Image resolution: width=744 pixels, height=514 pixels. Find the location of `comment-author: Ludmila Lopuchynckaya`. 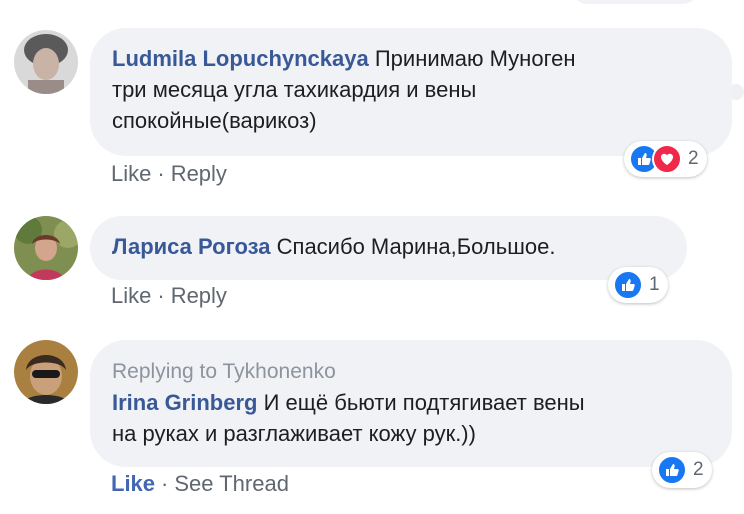

comment-author: Ludmila Lopuchynckaya is located at coordinates (240, 58).